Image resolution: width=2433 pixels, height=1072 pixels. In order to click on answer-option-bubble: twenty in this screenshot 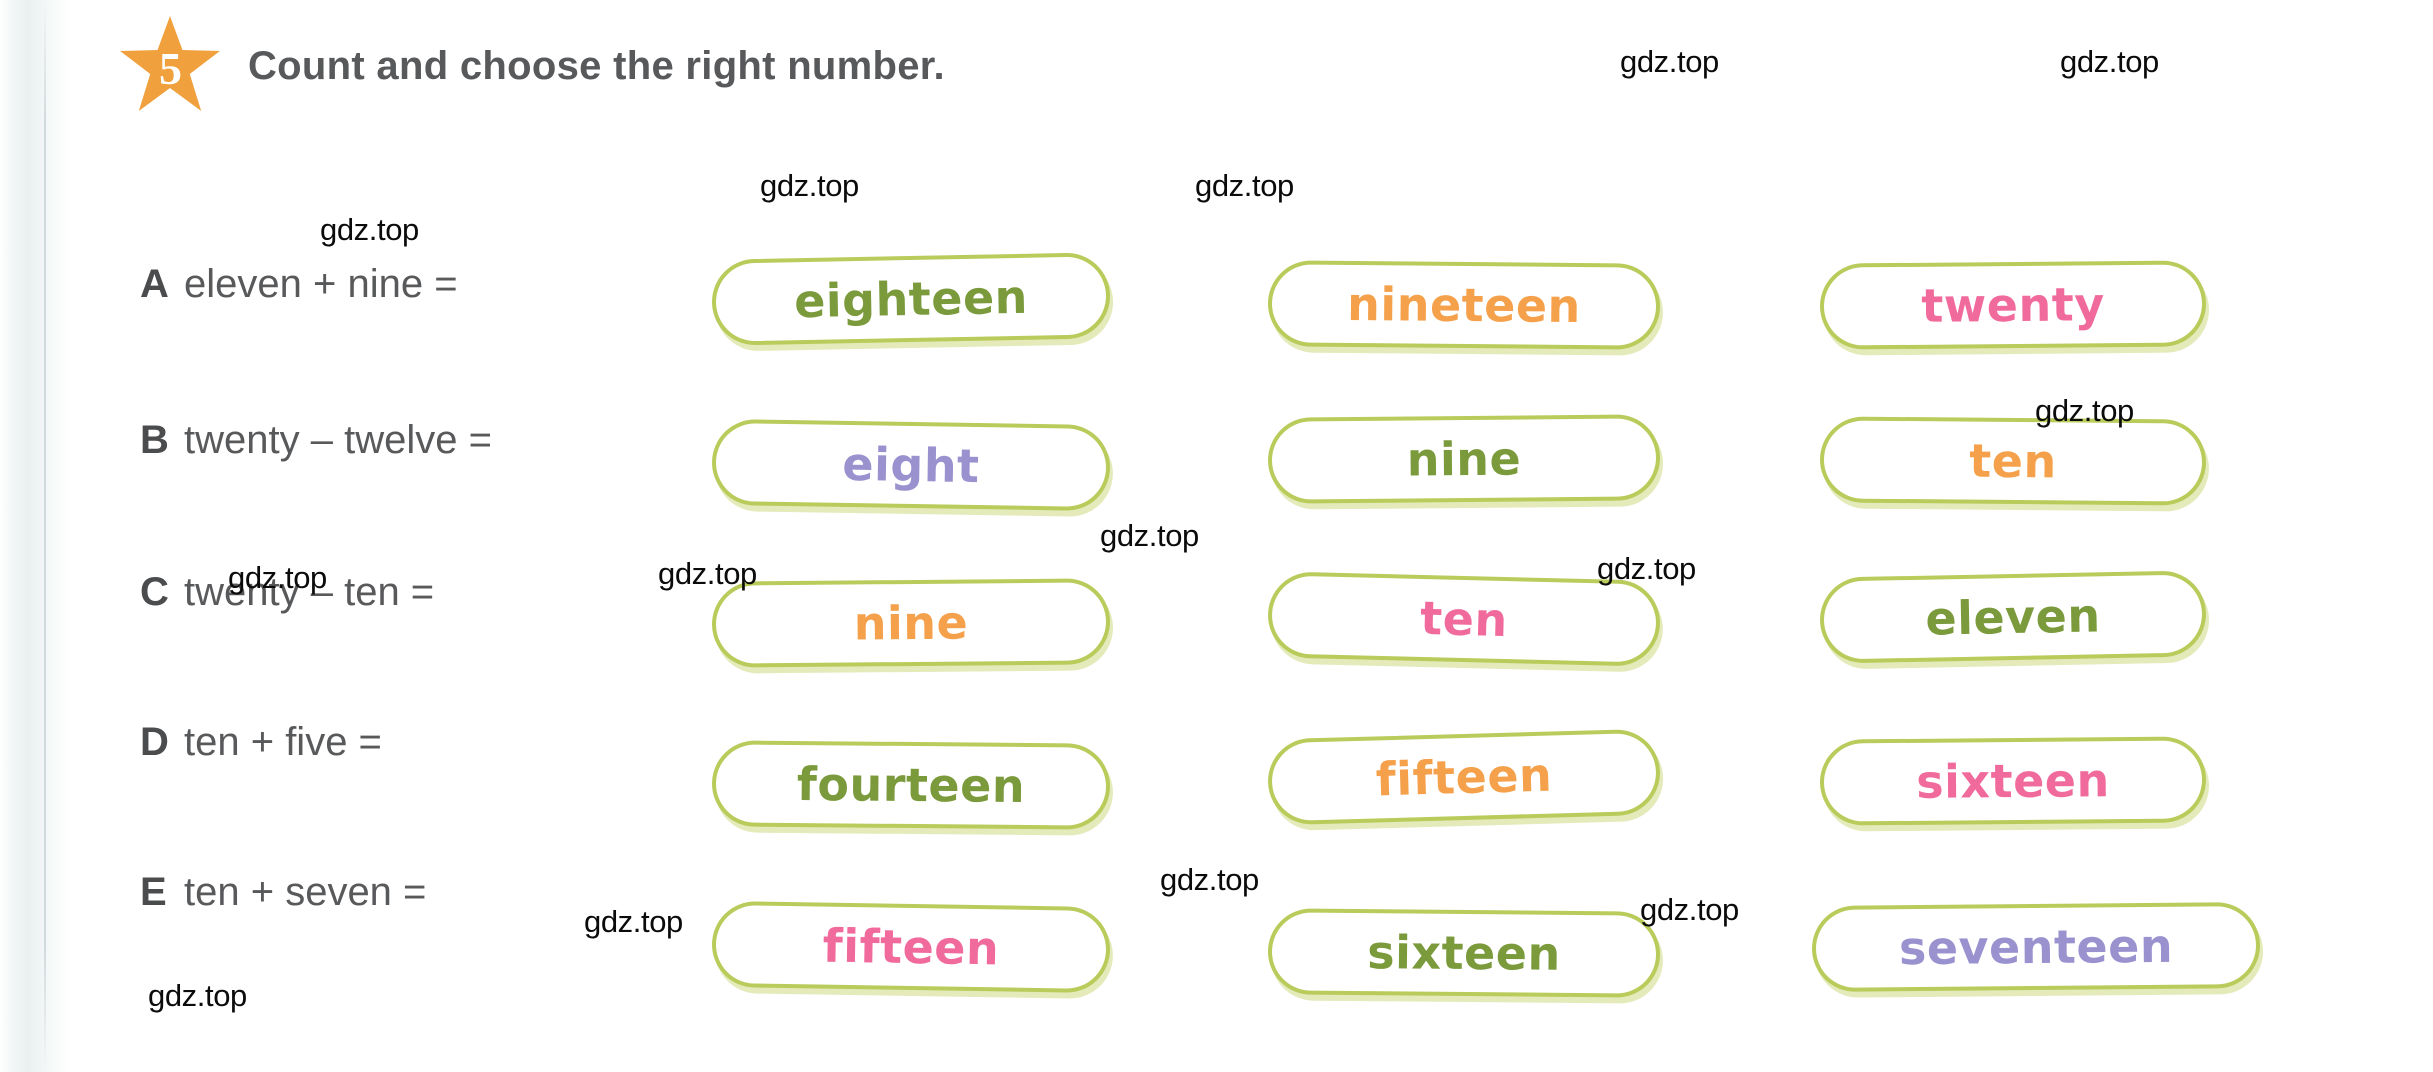, I will do `click(2013, 305)`.